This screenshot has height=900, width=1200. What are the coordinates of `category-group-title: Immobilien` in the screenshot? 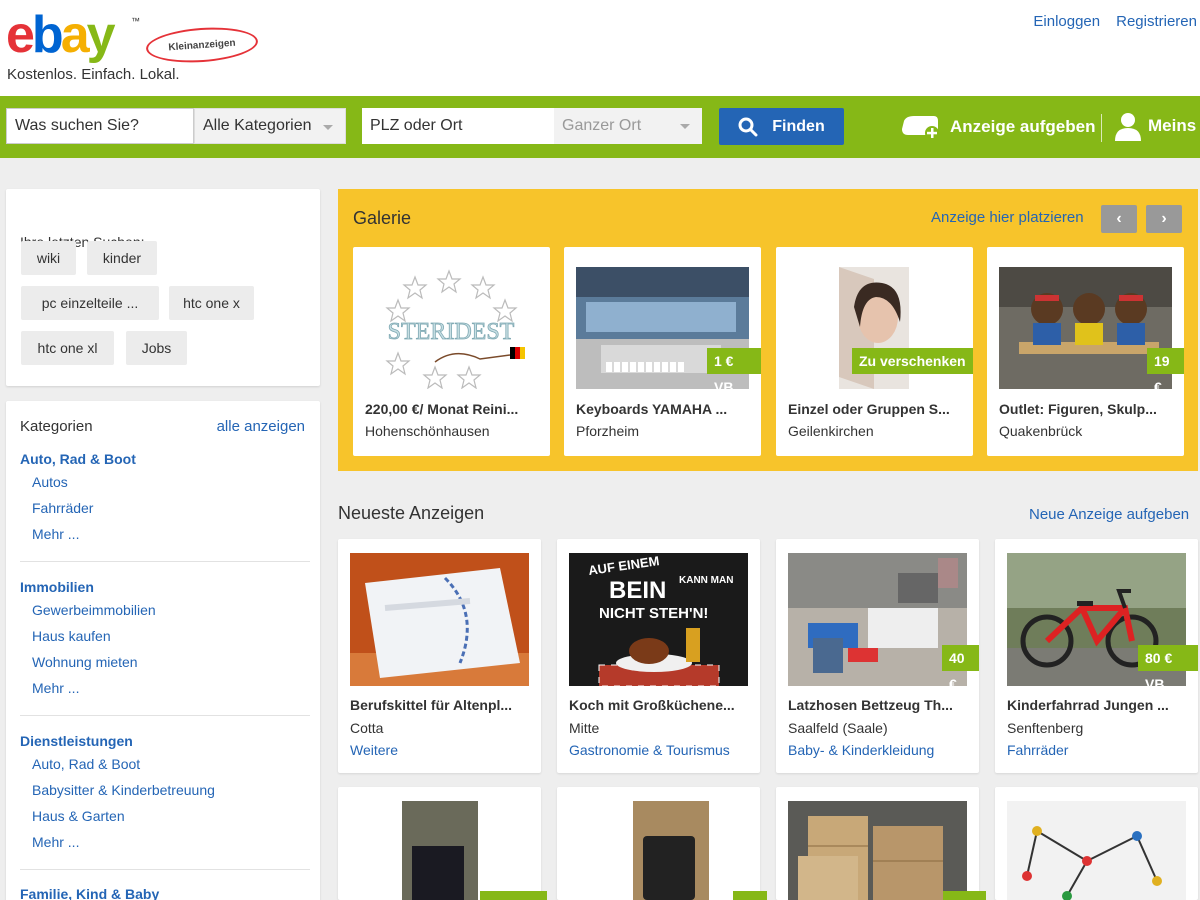 It's located at (163, 587).